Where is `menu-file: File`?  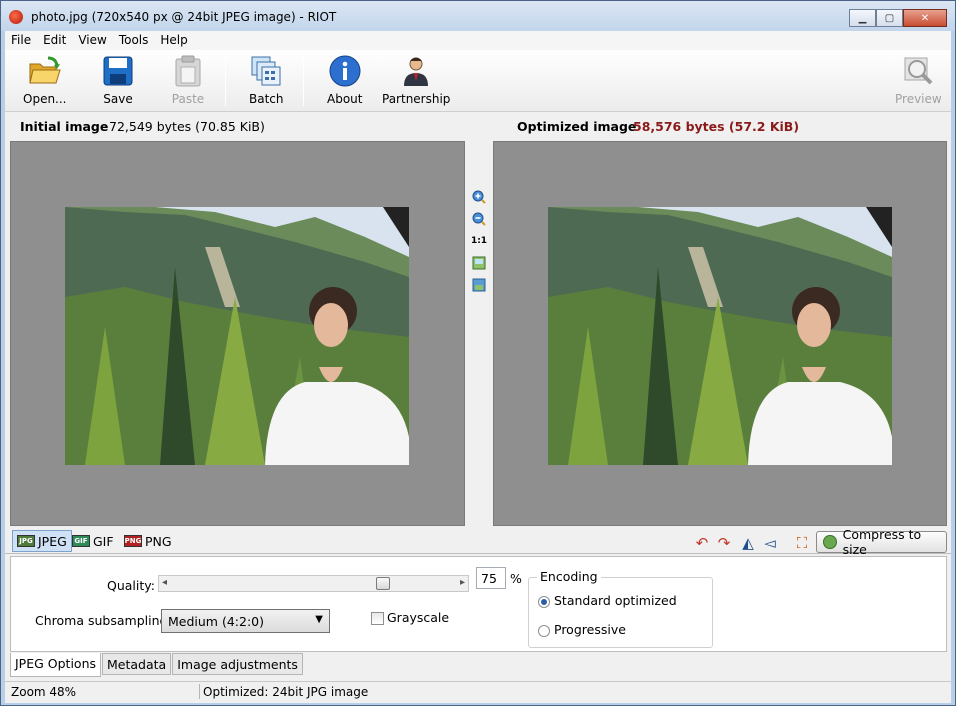
menu-file: File is located at coordinates (21, 40).